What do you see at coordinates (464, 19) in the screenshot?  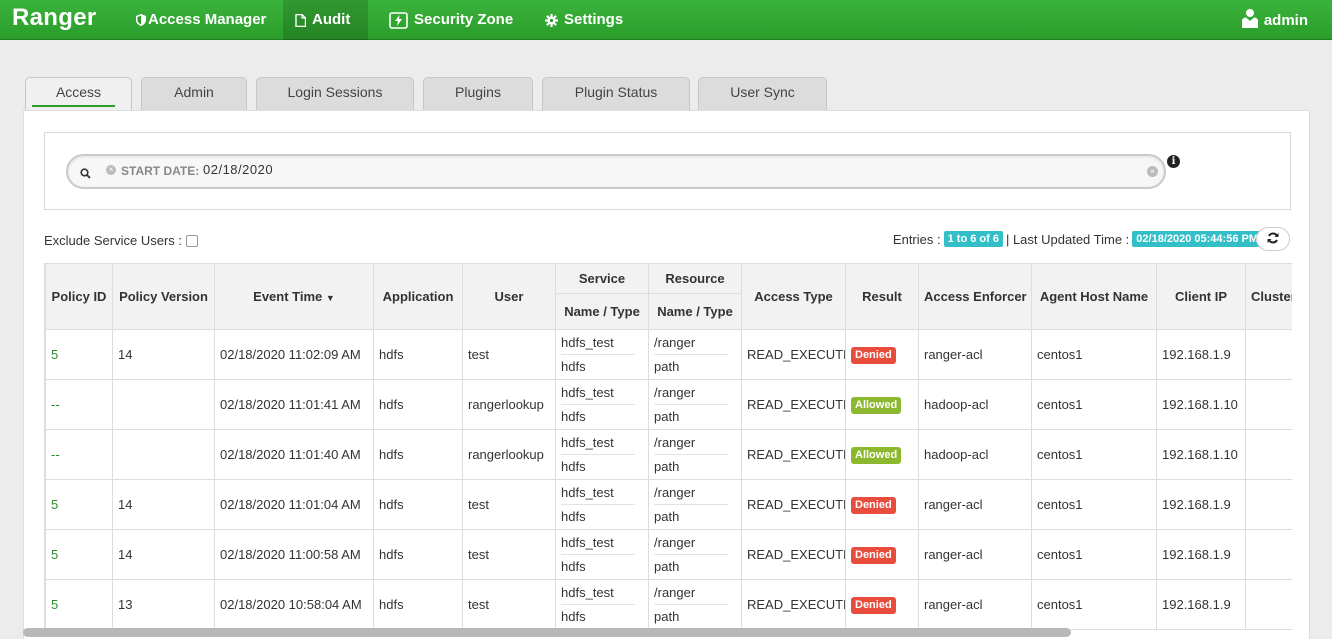 I see `nav-security-zone-label: Security Zone` at bounding box center [464, 19].